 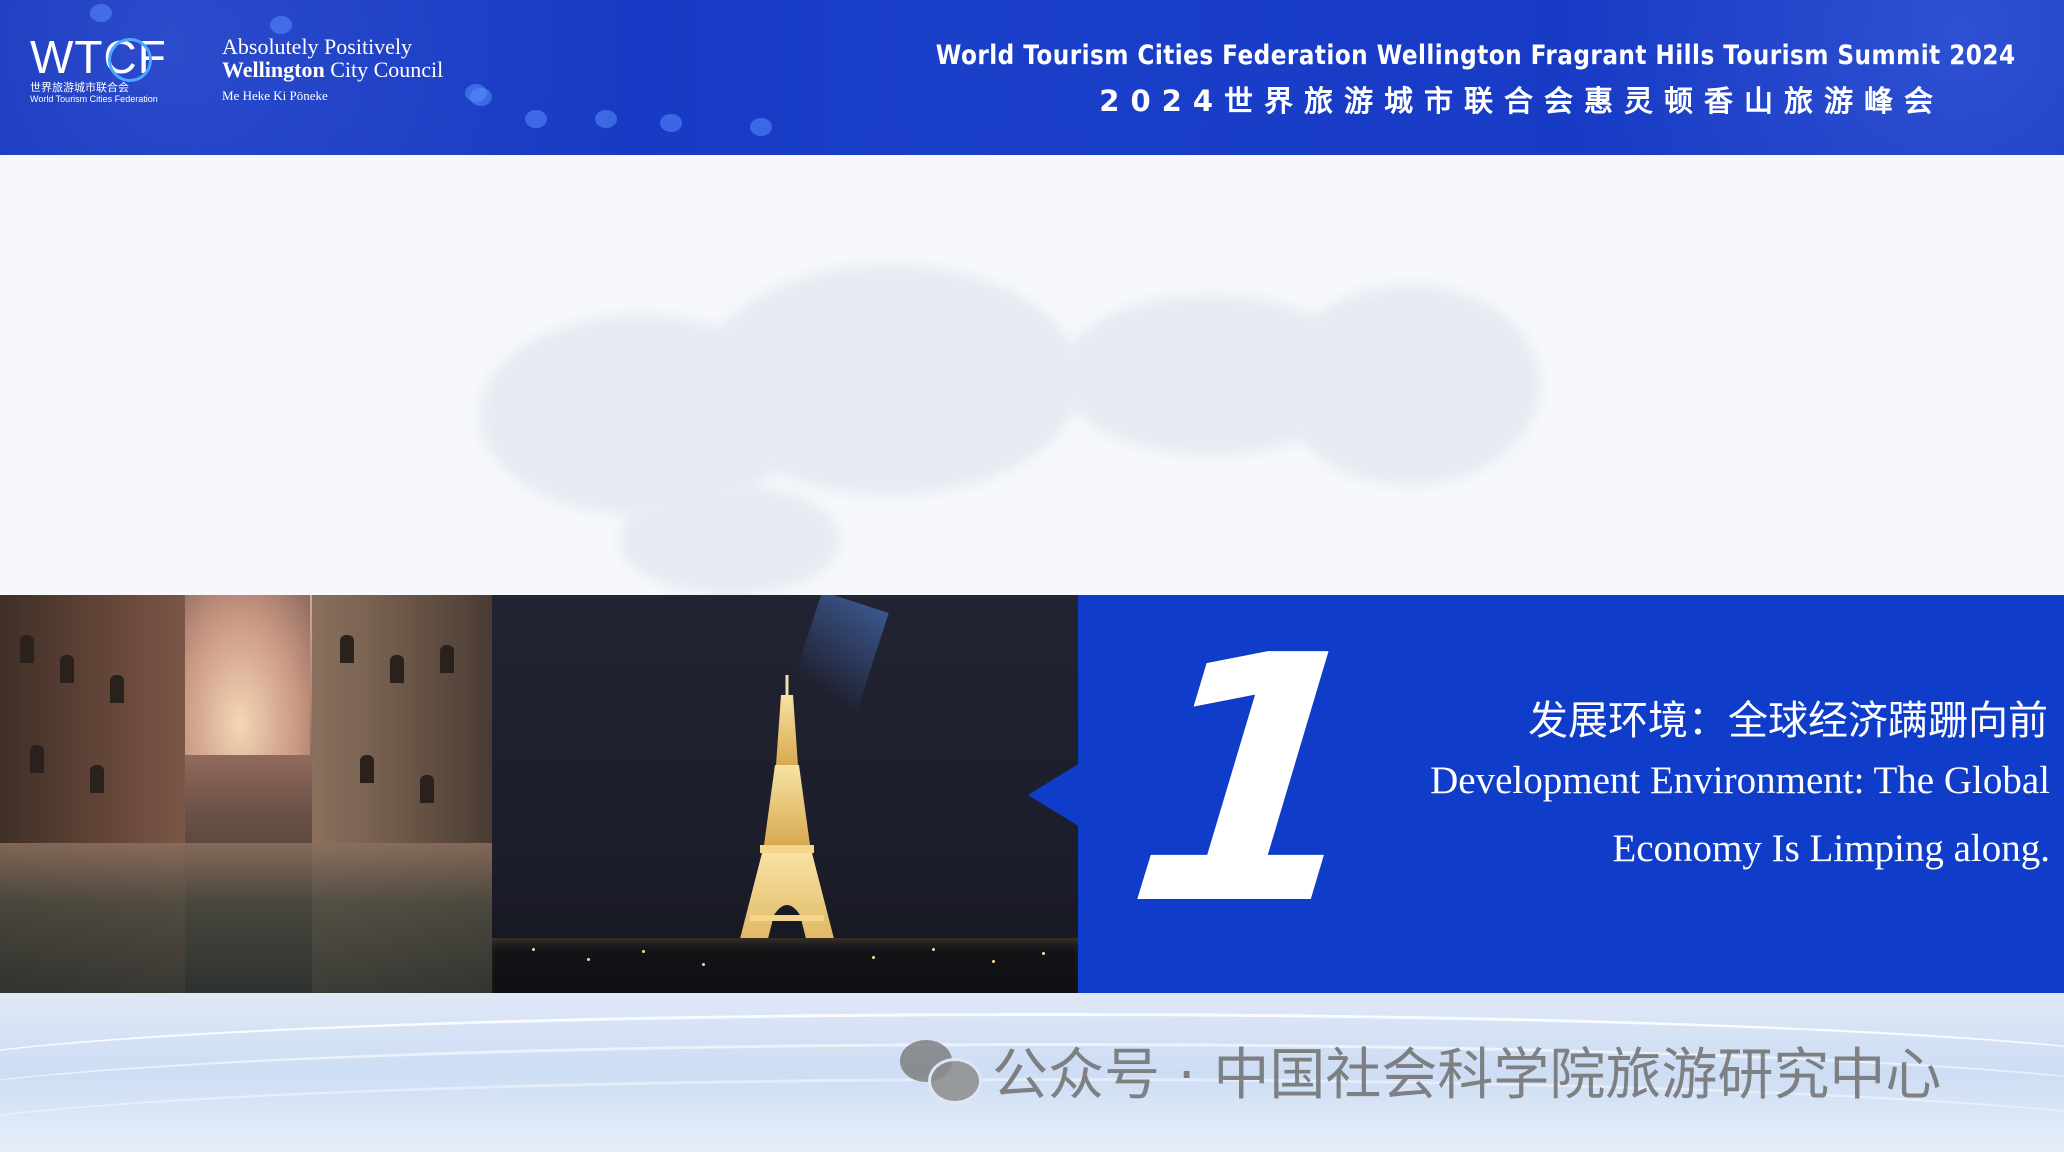 I want to click on watermark-text: 公众号 · 中国社会科学院旅游研究中心, so click(x=1467, y=1075).